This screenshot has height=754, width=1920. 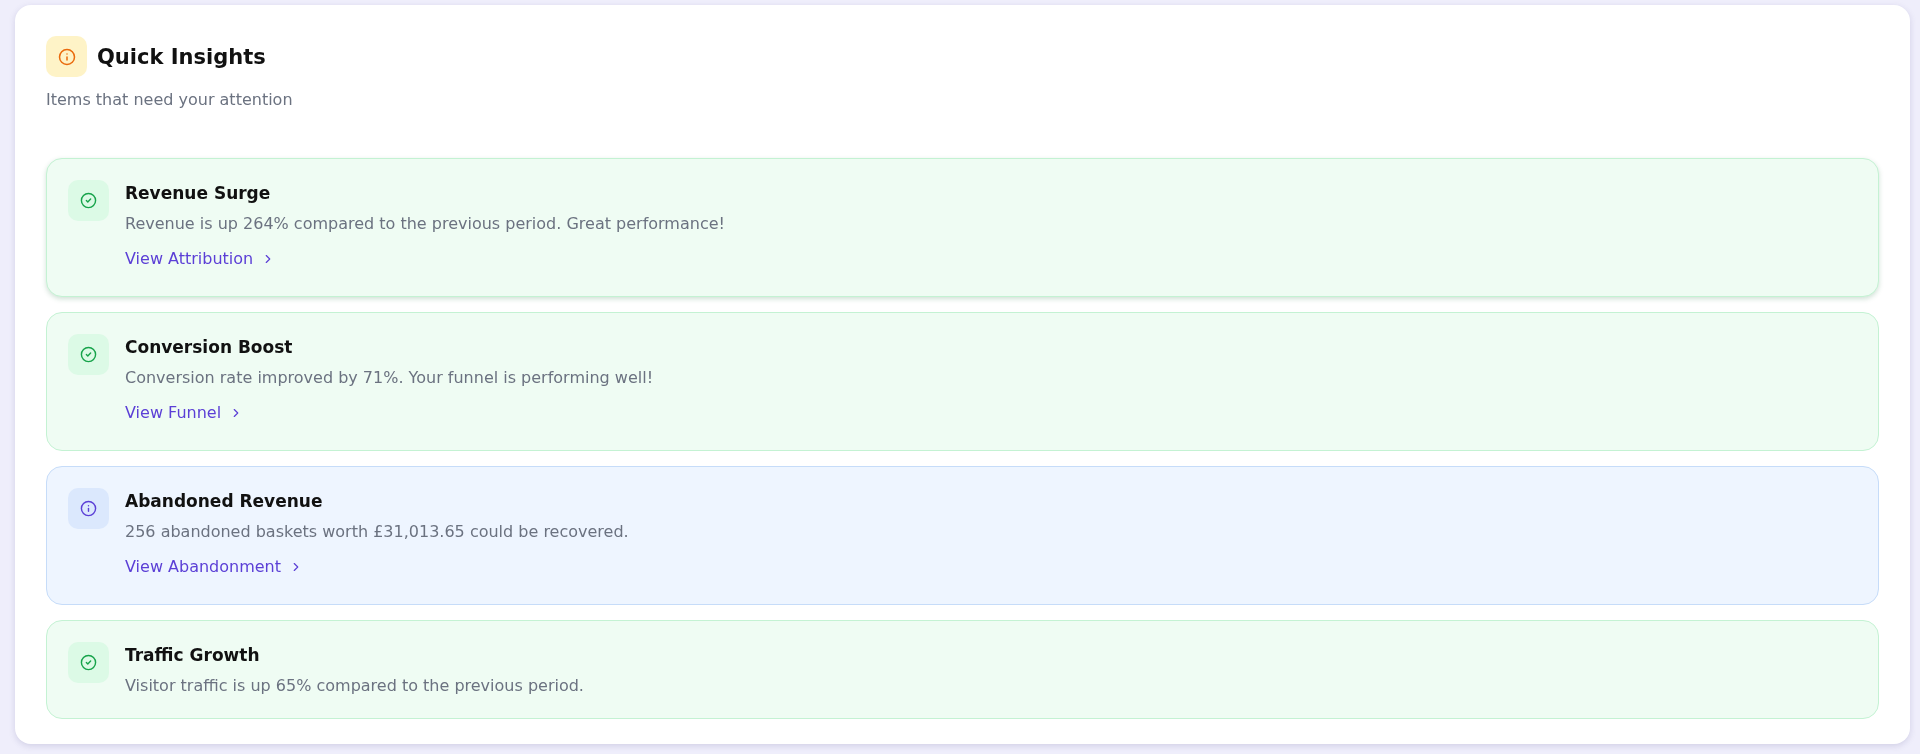 I want to click on insight-title: Abandoned Revenue, so click(x=224, y=501).